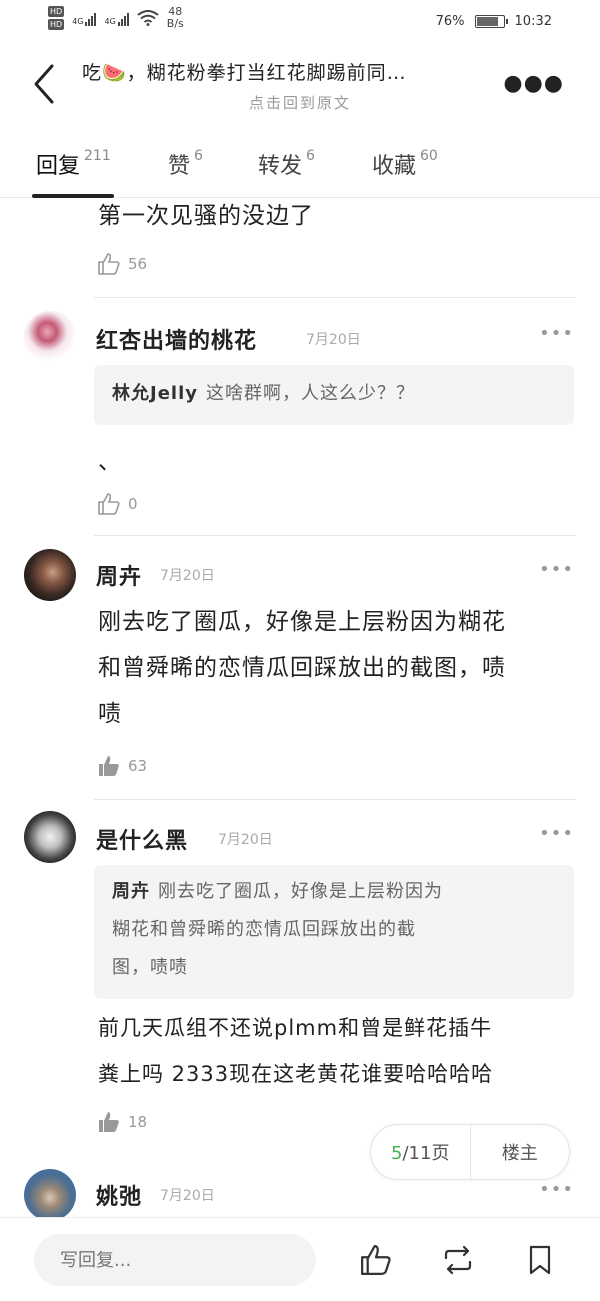  Describe the element at coordinates (73, 196) in the screenshot. I see `active-tab-indicator` at that location.